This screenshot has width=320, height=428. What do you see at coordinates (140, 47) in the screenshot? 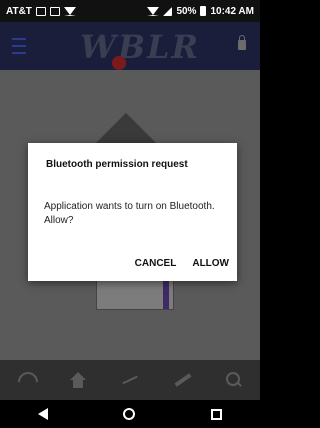
I see `app-logo: WBLR` at bounding box center [140, 47].